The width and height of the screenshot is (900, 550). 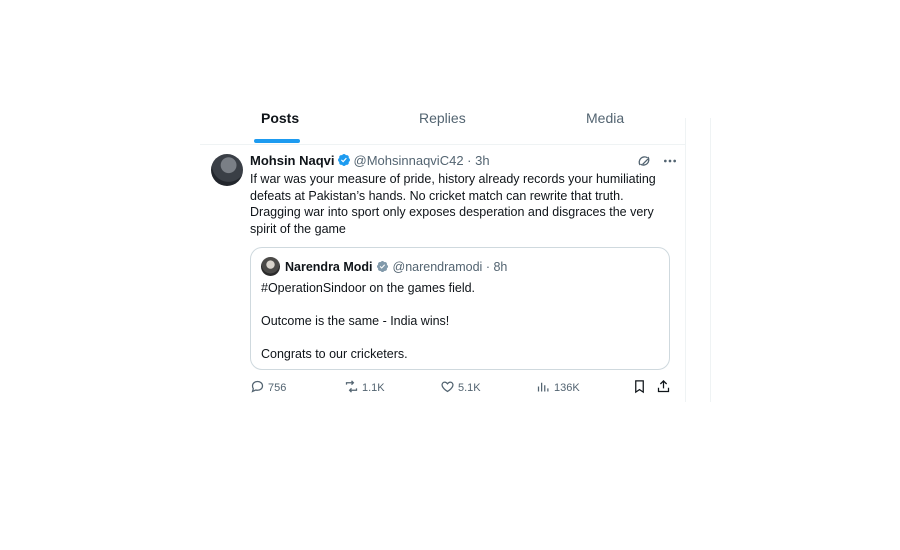 I want to click on verified-badge-icon, so click(x=343, y=160).